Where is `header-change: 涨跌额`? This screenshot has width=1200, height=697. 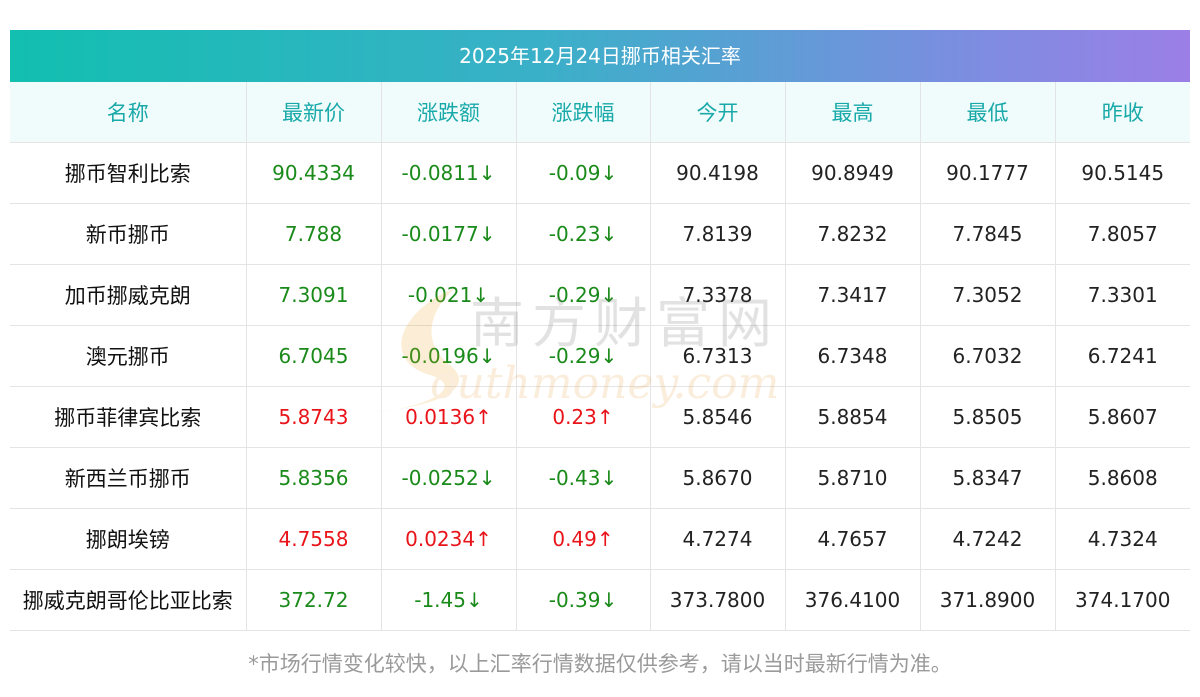 header-change: 涨跌额 is located at coordinates (449, 112).